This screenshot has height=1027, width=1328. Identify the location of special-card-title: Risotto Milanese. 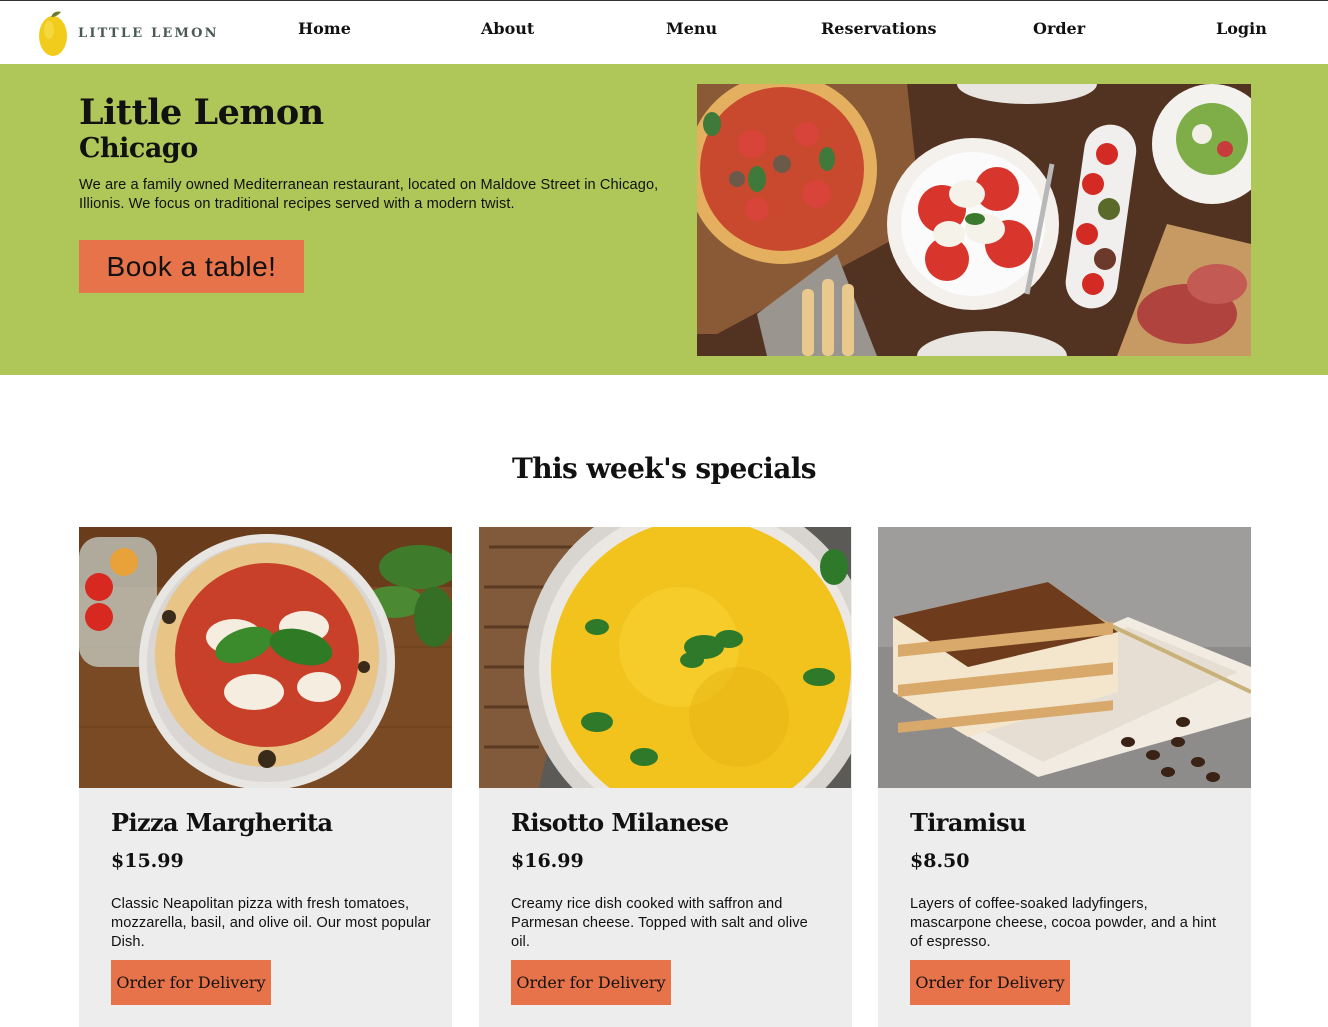
(620, 822).